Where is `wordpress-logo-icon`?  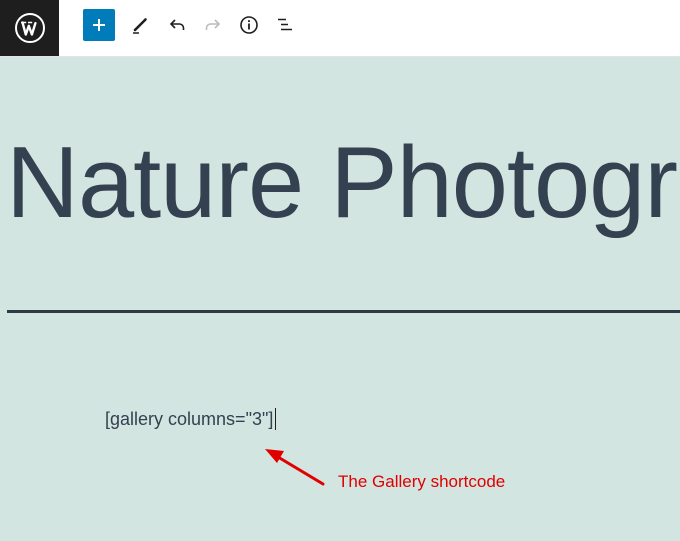 wordpress-logo-icon is located at coordinates (29, 28).